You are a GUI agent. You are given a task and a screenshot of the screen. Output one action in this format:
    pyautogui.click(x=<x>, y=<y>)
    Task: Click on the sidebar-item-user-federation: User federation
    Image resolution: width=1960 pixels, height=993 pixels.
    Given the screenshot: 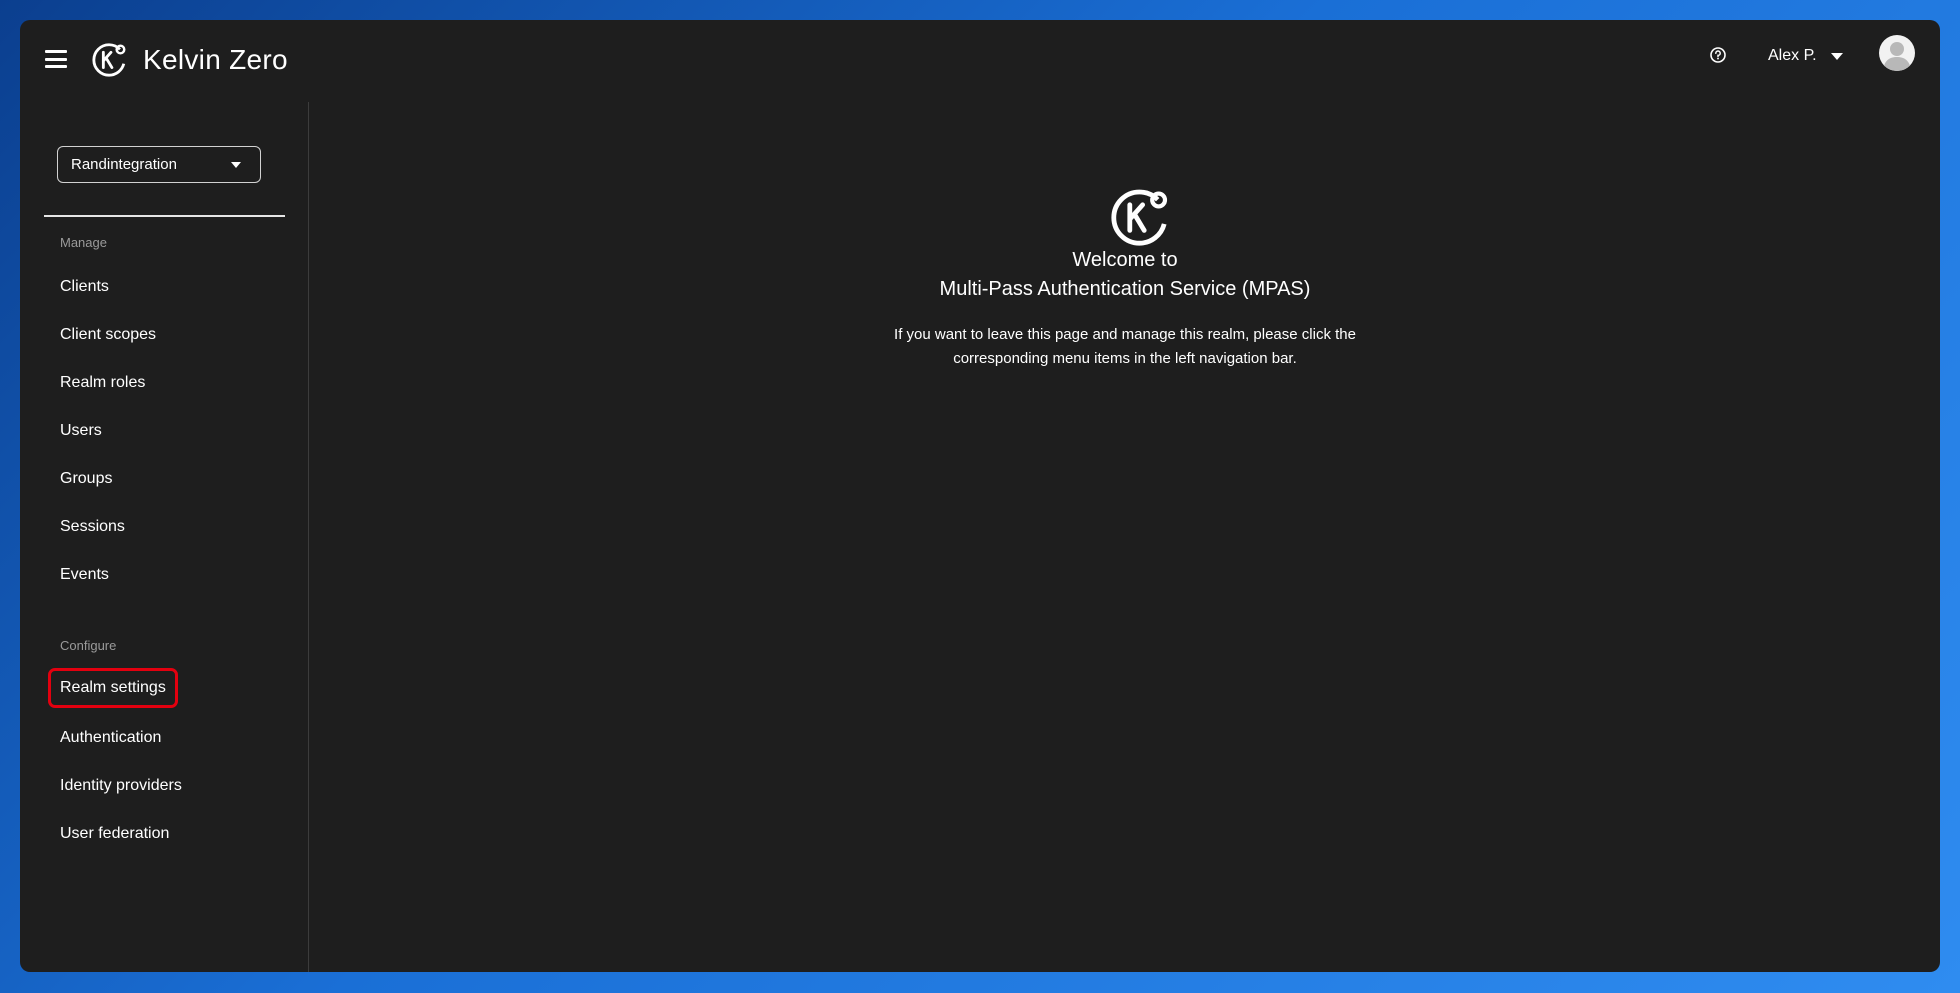 What is the action you would take?
    pyautogui.click(x=114, y=834)
    